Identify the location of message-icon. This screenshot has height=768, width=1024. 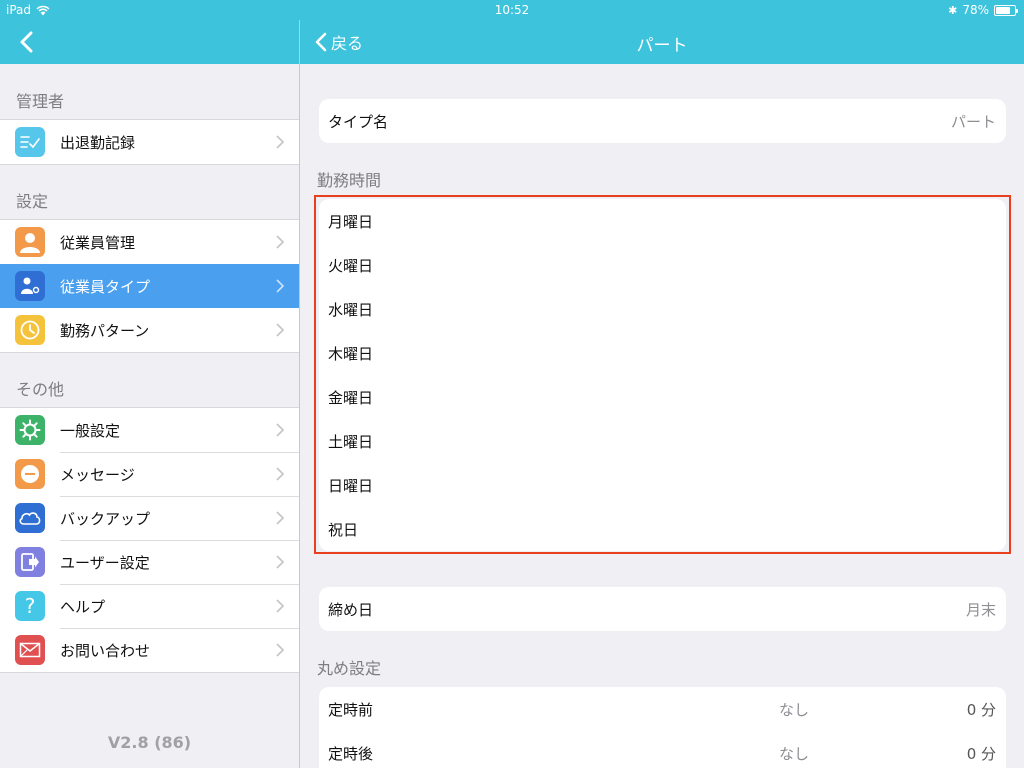
(30, 474).